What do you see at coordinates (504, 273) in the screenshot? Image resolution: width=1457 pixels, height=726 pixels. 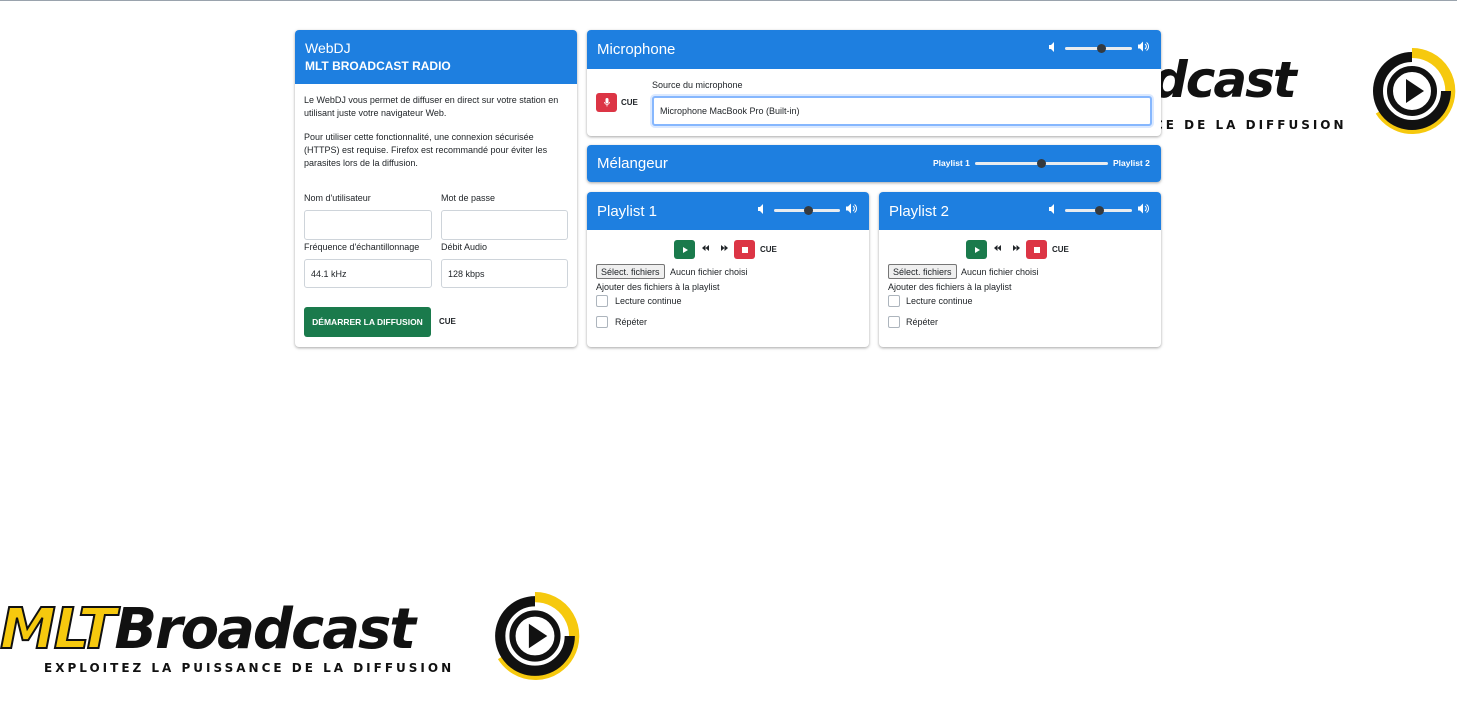 I see `bitrate-select: 128 kbps` at bounding box center [504, 273].